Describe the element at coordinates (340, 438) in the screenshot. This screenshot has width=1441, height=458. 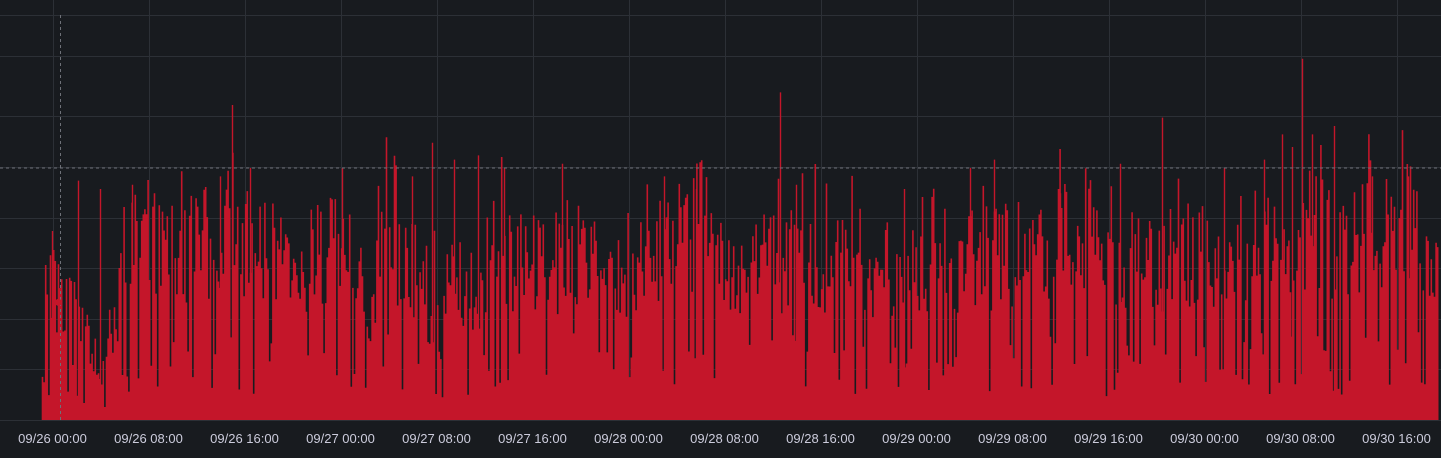
I see `x-tick-label: 09/27 00:00` at that location.